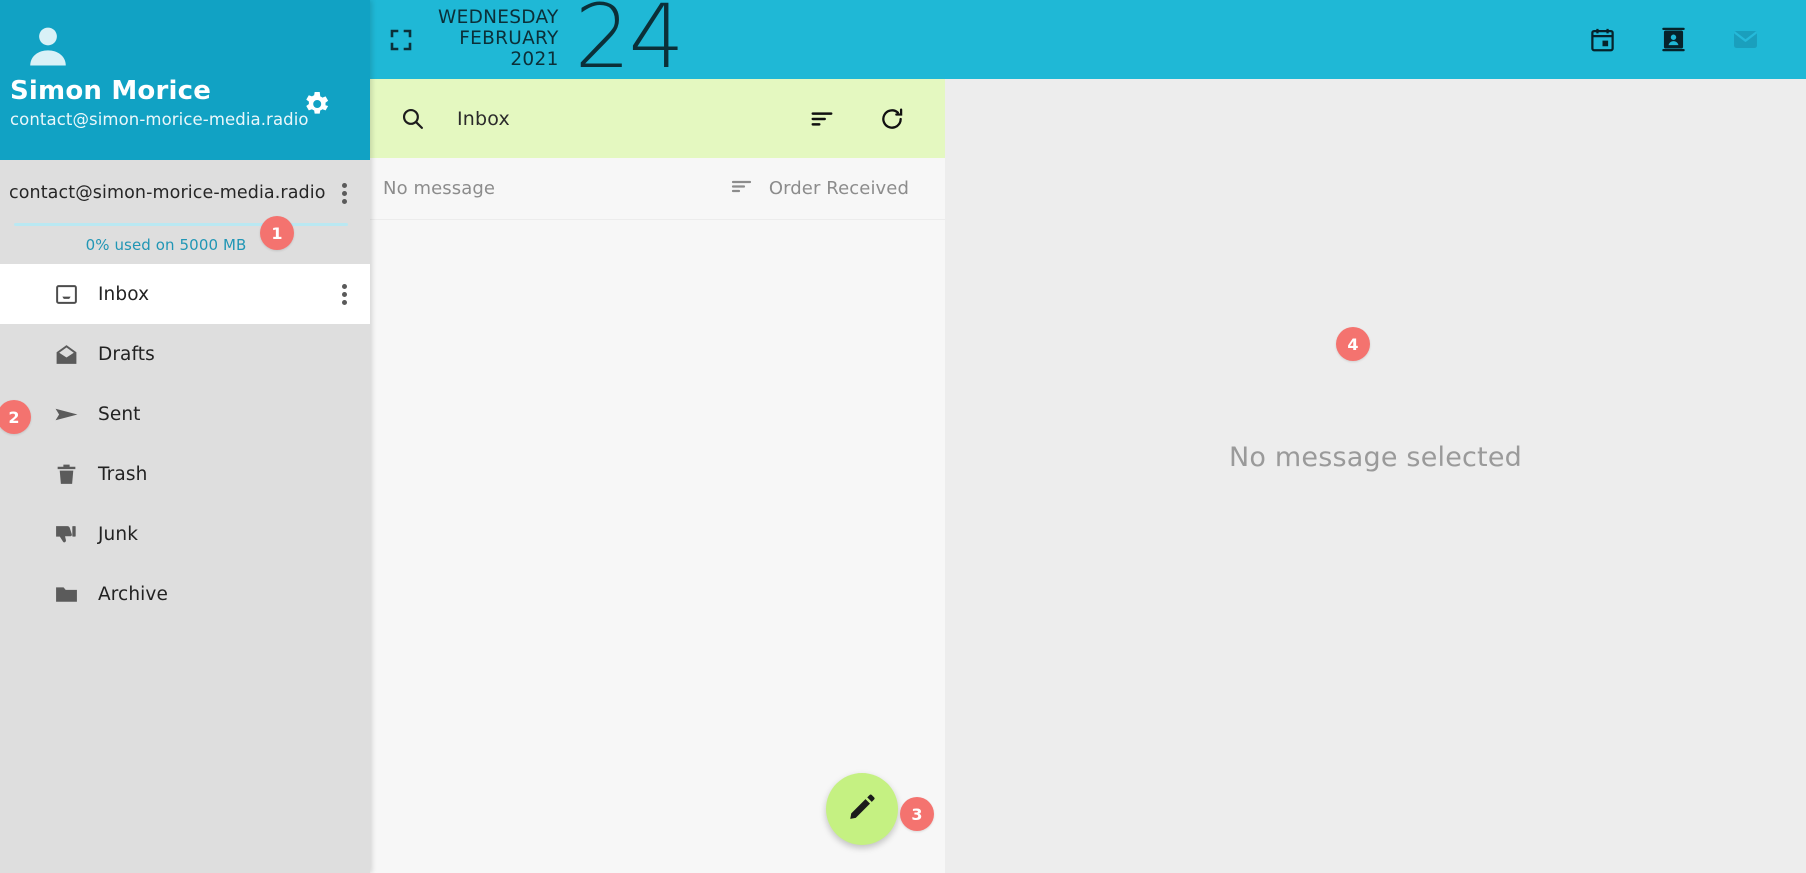 This screenshot has height=873, width=1806. Describe the element at coordinates (412, 118) in the screenshot. I see `search-icon` at that location.